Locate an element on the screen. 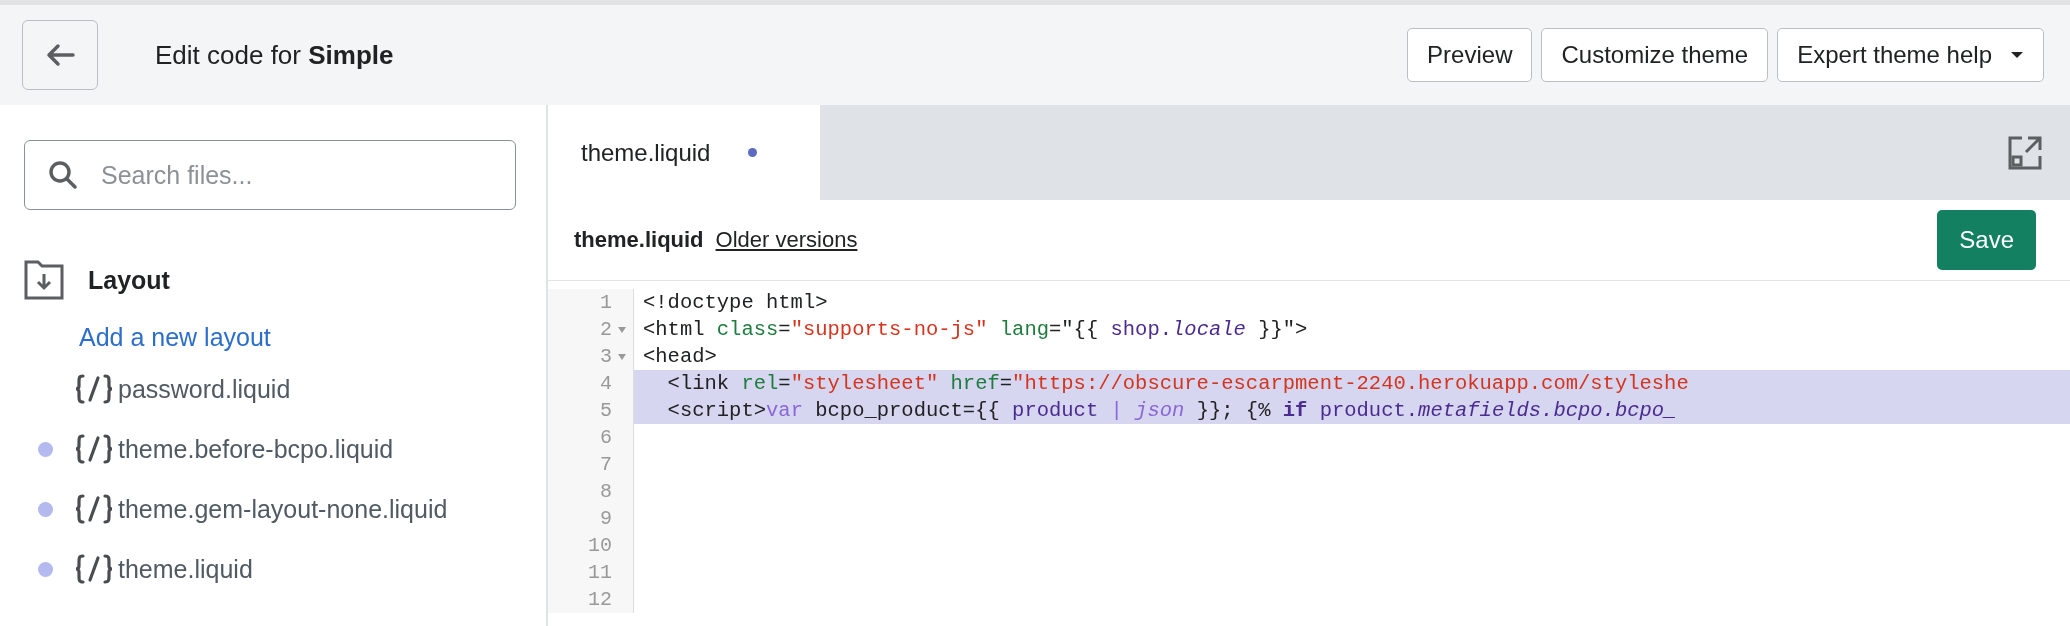  back-button is located at coordinates (60, 55).